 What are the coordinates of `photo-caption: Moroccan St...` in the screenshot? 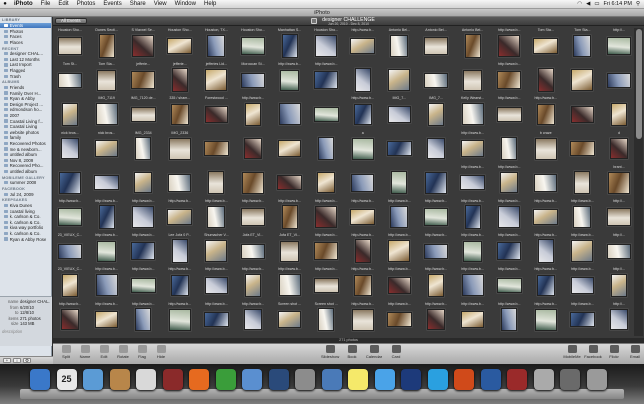 It's located at (253, 64).